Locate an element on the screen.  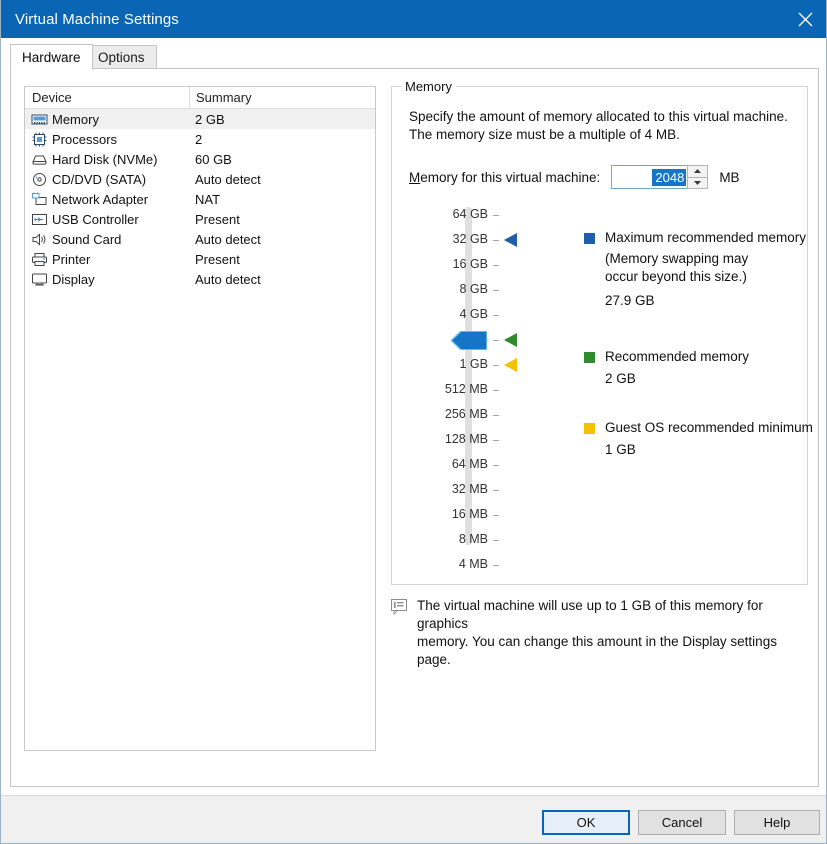
processor-icon is located at coordinates (39, 139).